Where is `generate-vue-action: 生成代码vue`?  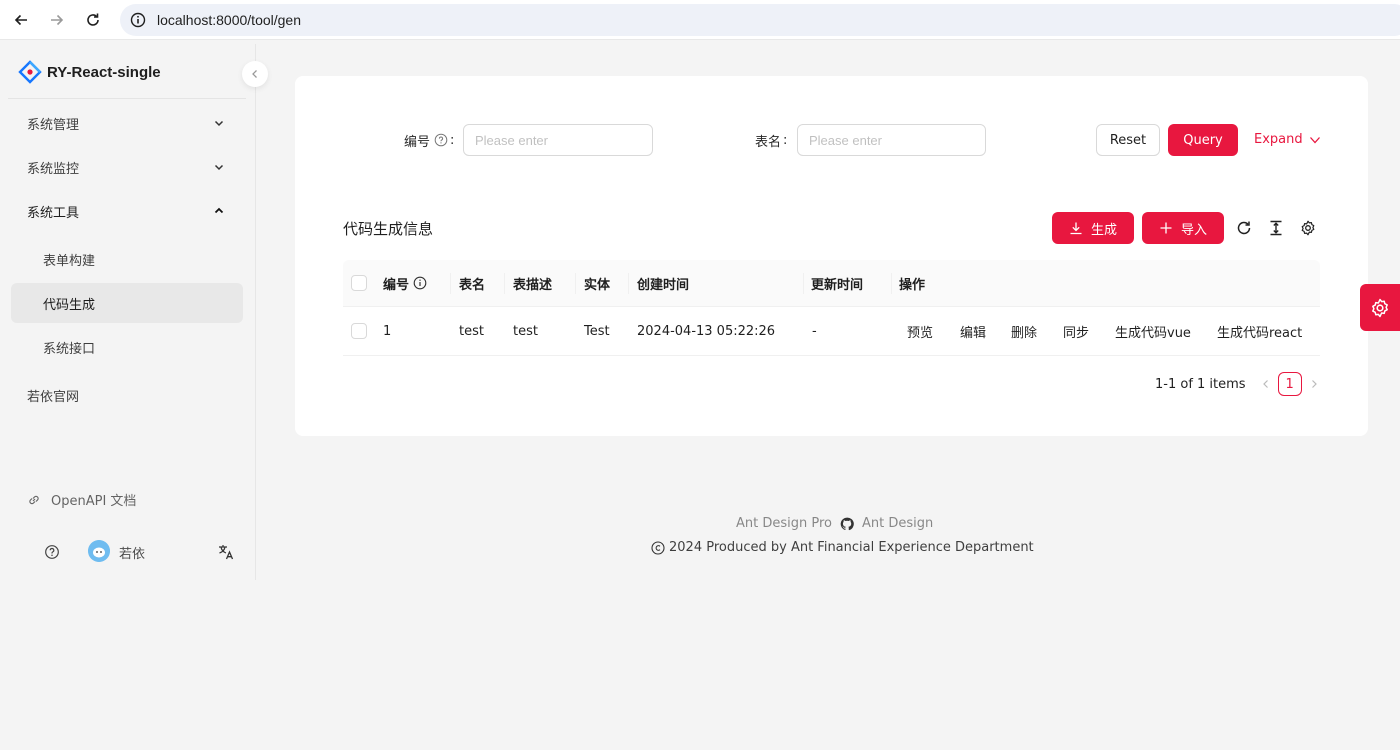
generate-vue-action: 生成代码vue is located at coordinates (1153, 331).